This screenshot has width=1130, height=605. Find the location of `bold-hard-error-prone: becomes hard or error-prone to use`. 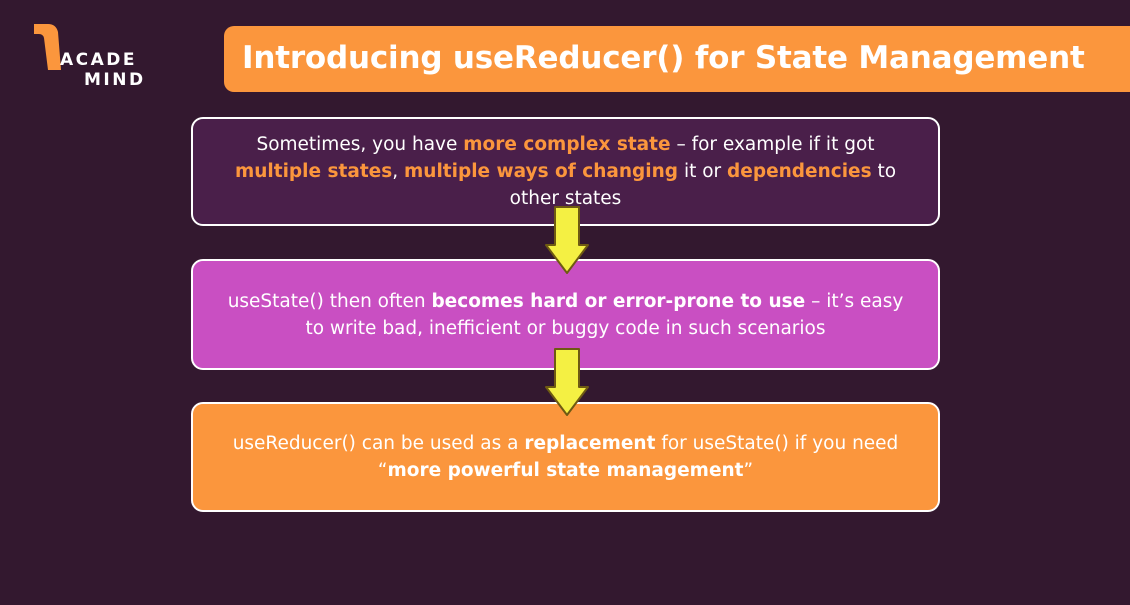

bold-hard-error-prone: becomes hard or error-prone to use is located at coordinates (618, 301).